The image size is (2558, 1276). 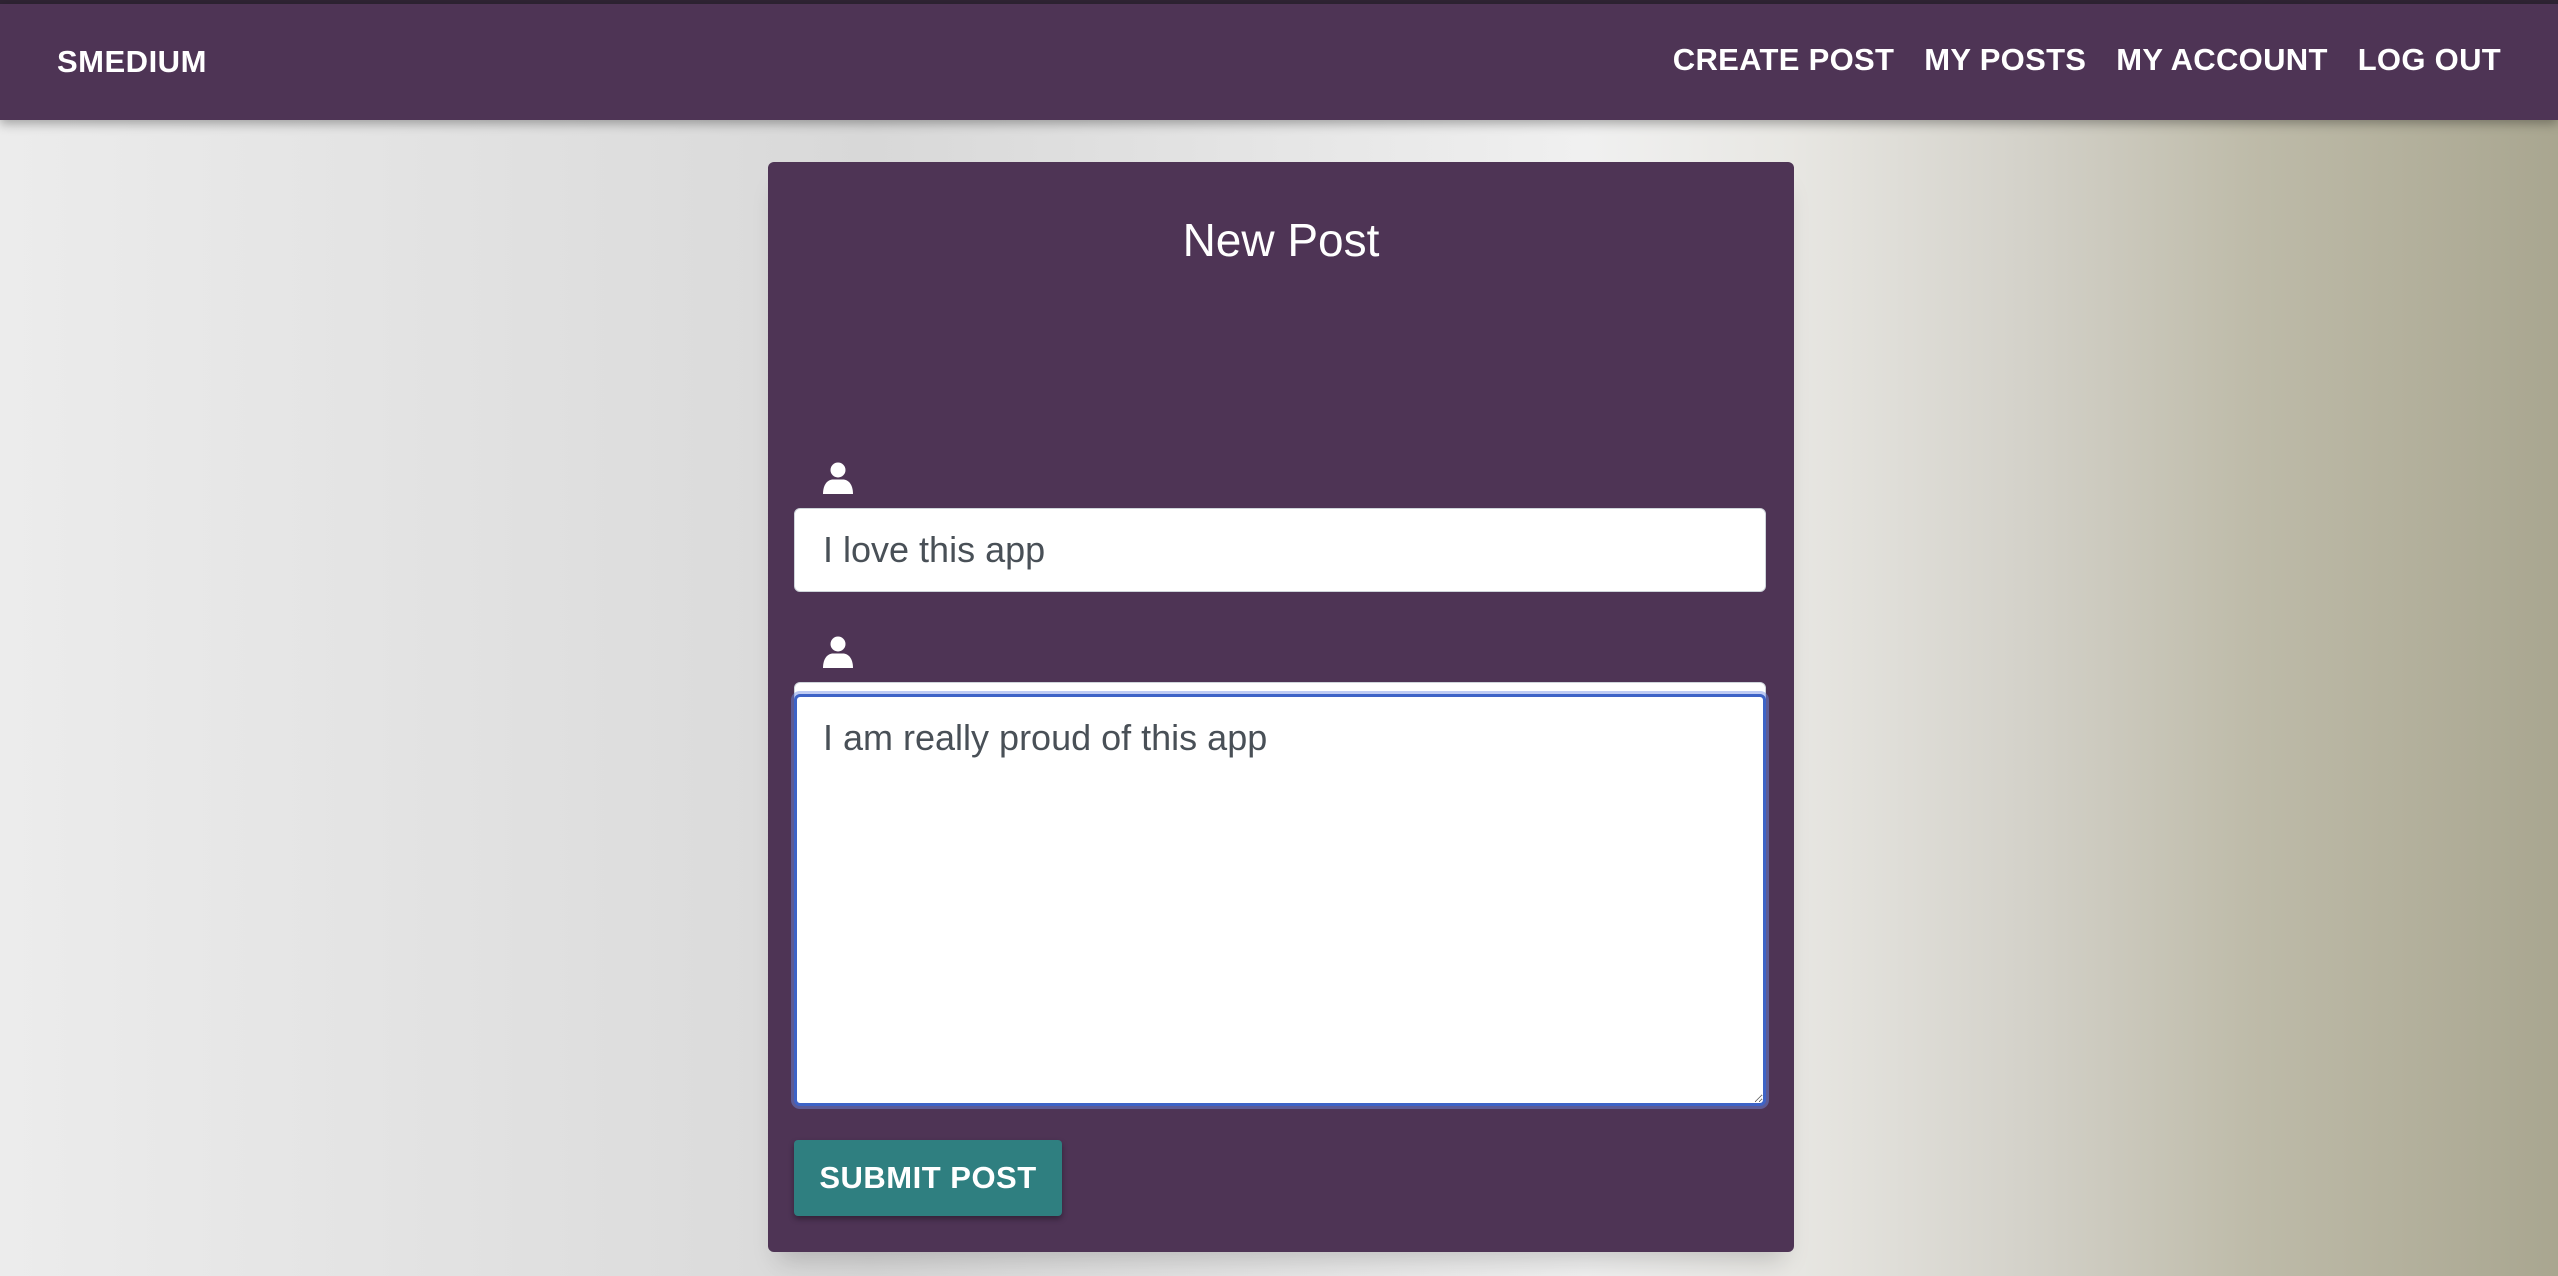 I want to click on nav-links: CREATE POST MY POSTS MY ACCOUNT LOG OUT, so click(x=2087, y=60).